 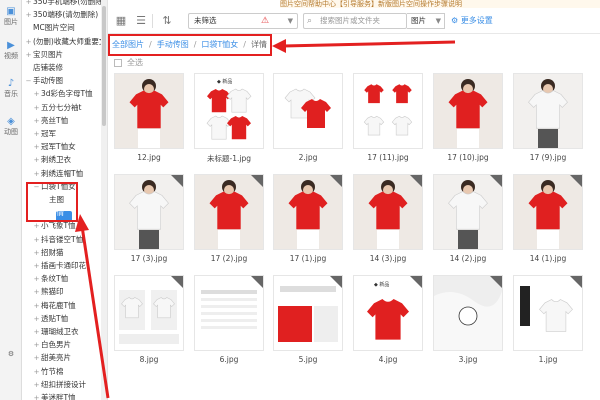 I want to click on filter-select: 未筛选 ⚠ ▼, so click(x=243, y=21).